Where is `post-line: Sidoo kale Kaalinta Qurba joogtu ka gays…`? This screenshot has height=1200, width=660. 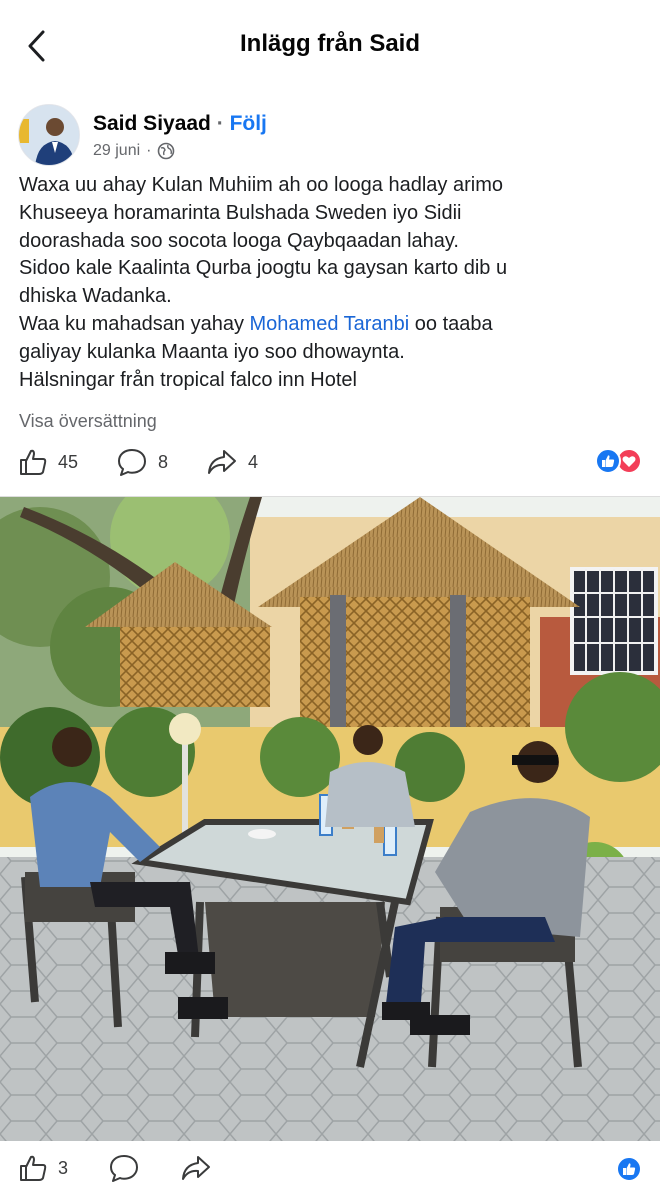
post-line: Sidoo kale Kaalinta Qurba joogtu ka gays… is located at coordinates (263, 268).